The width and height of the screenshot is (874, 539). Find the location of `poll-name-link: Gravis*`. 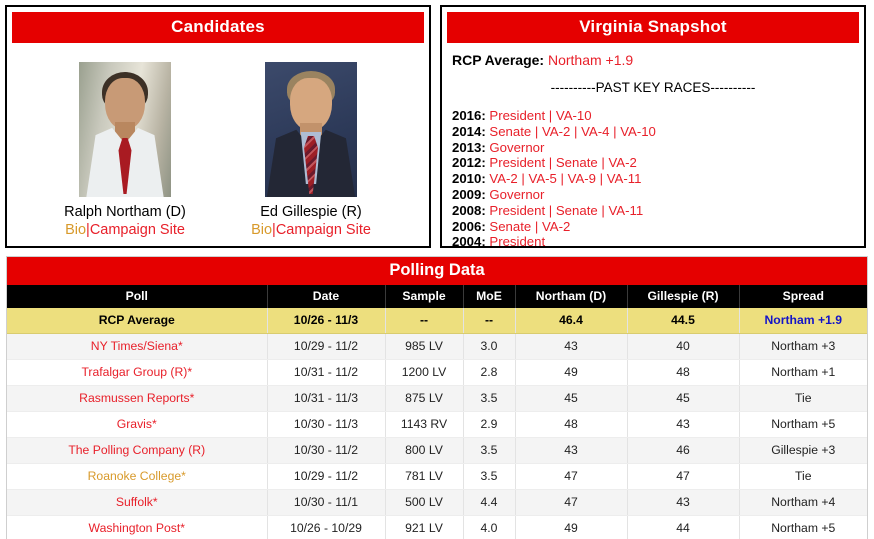

poll-name-link: Gravis* is located at coordinates (137, 424).